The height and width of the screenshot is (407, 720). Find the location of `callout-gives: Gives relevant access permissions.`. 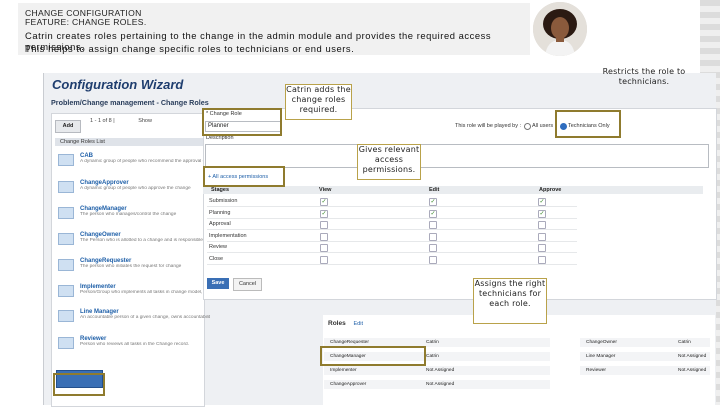

callout-gives: Gives relevant access permissions. is located at coordinates (389, 162).